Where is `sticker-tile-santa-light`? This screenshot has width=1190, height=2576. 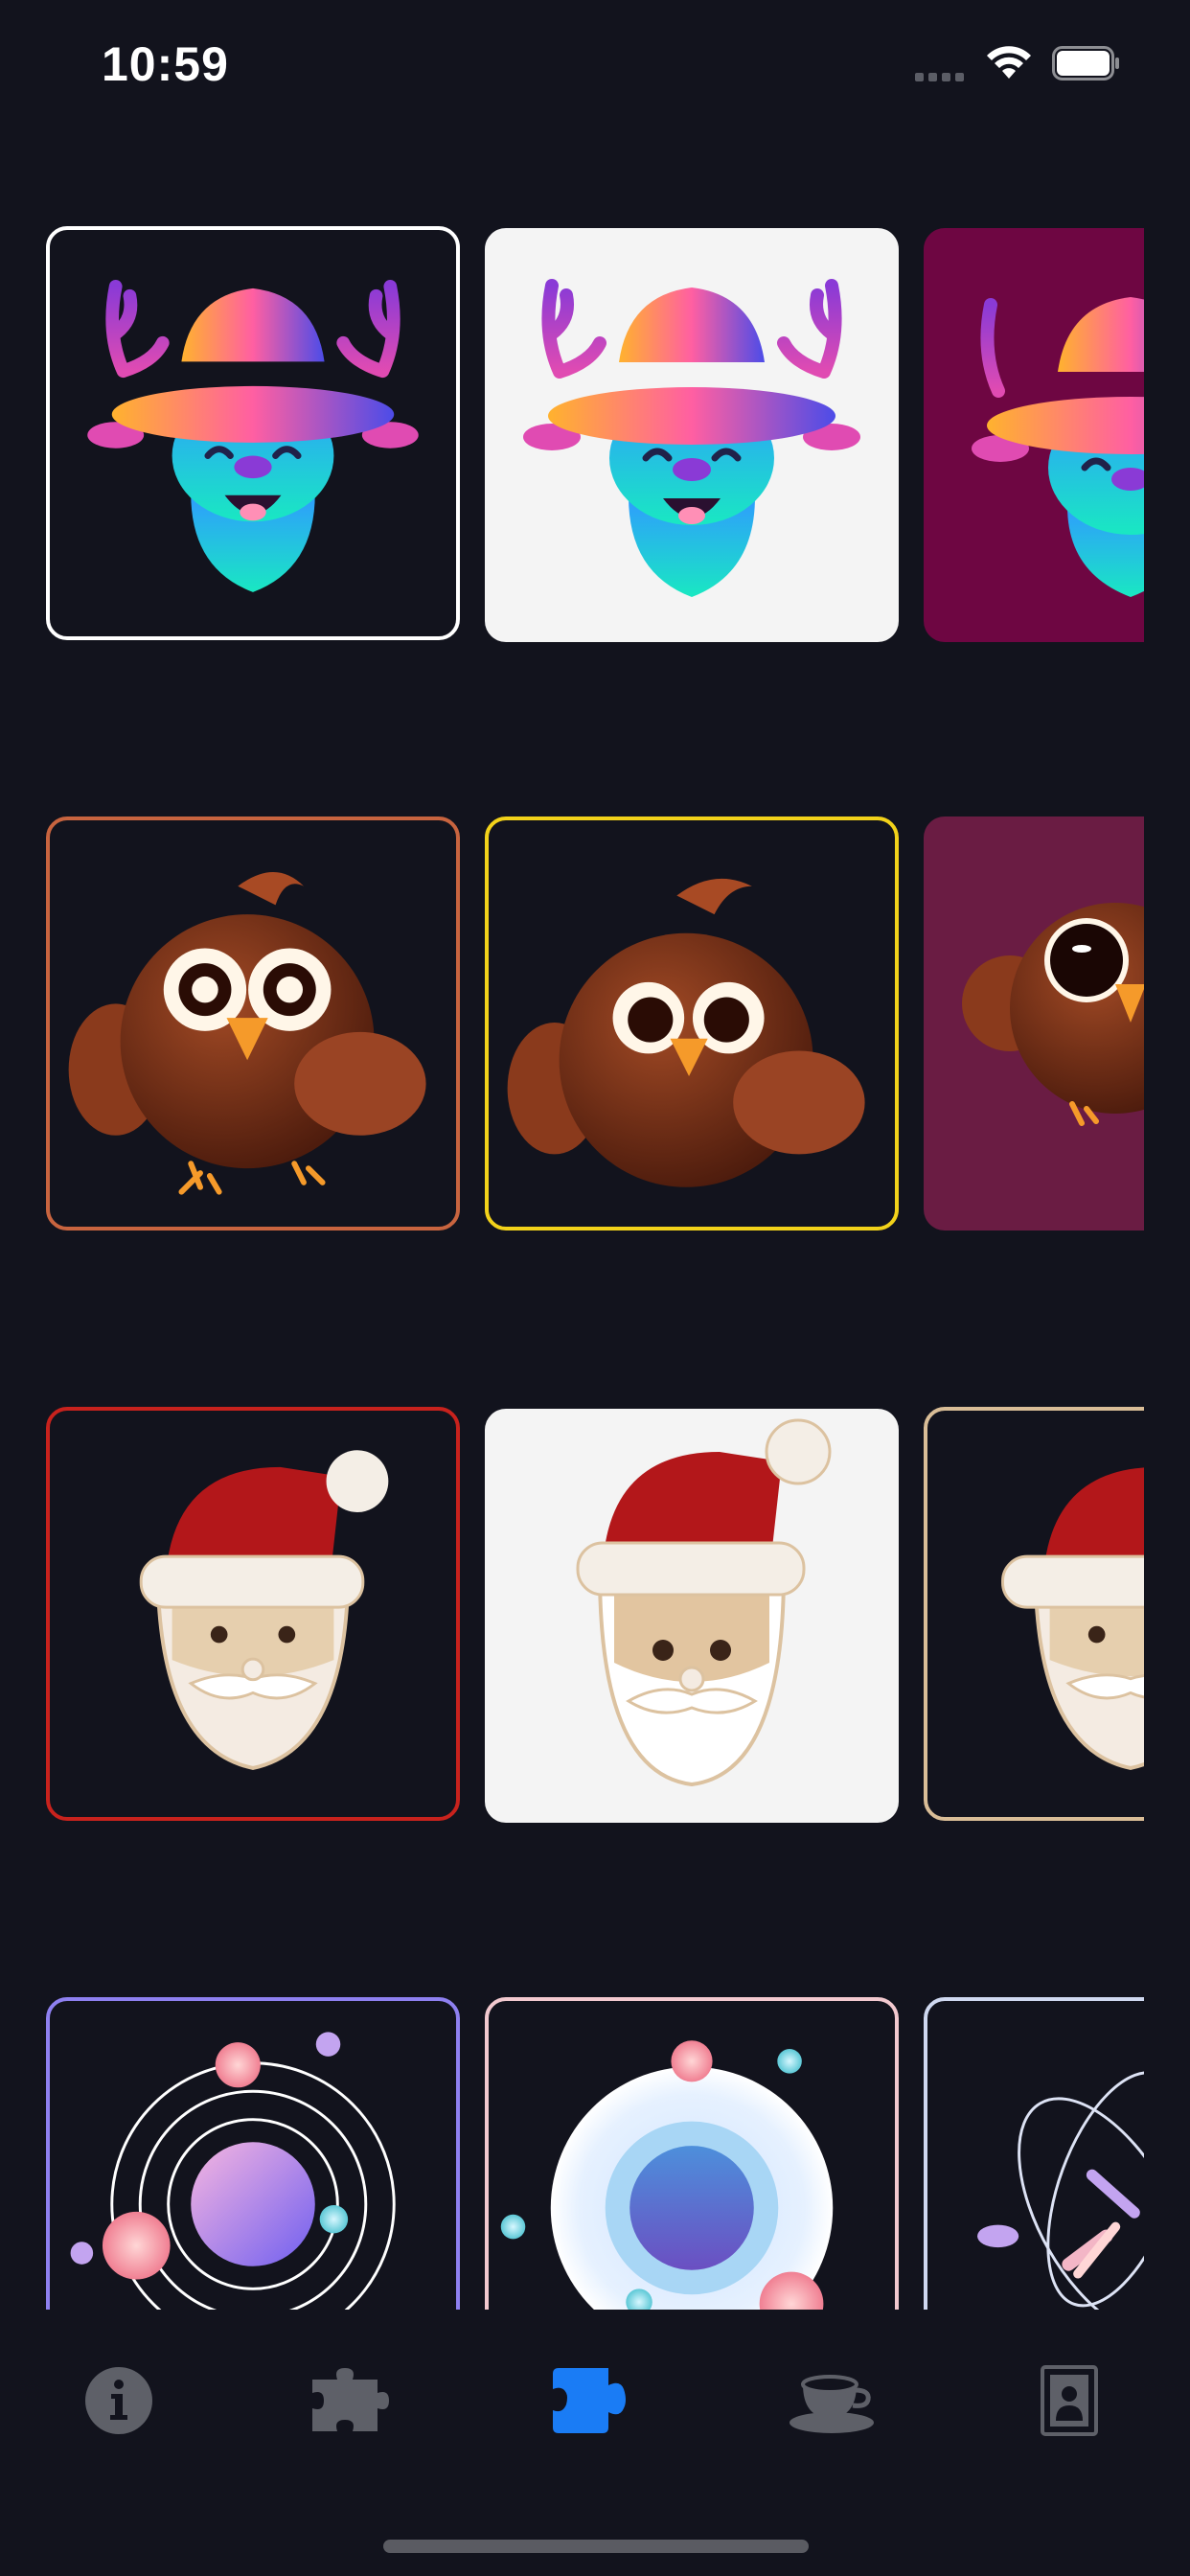
sticker-tile-santa-light is located at coordinates (692, 1616).